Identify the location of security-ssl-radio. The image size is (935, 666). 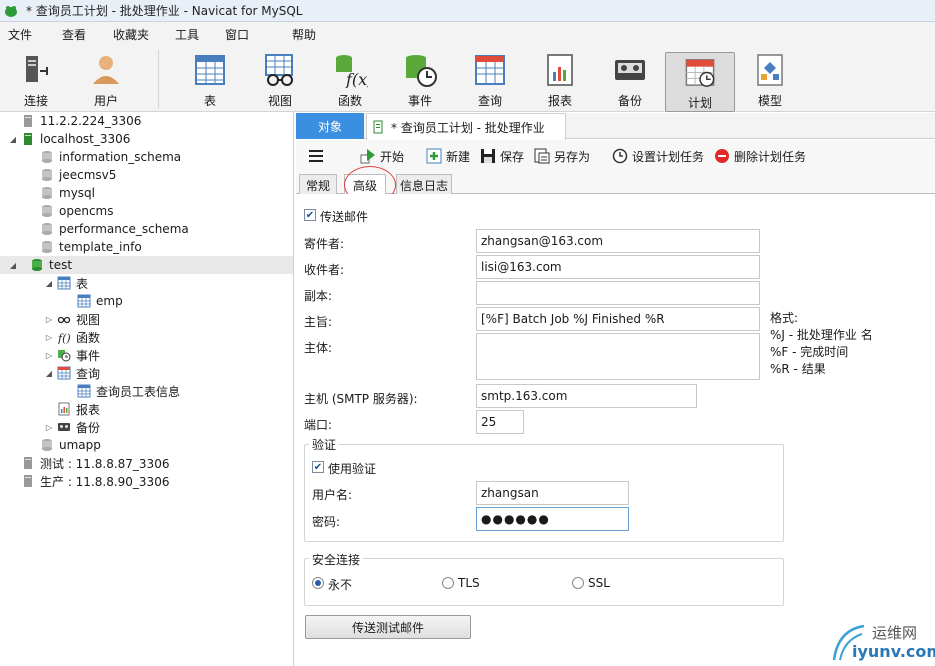
(578, 583).